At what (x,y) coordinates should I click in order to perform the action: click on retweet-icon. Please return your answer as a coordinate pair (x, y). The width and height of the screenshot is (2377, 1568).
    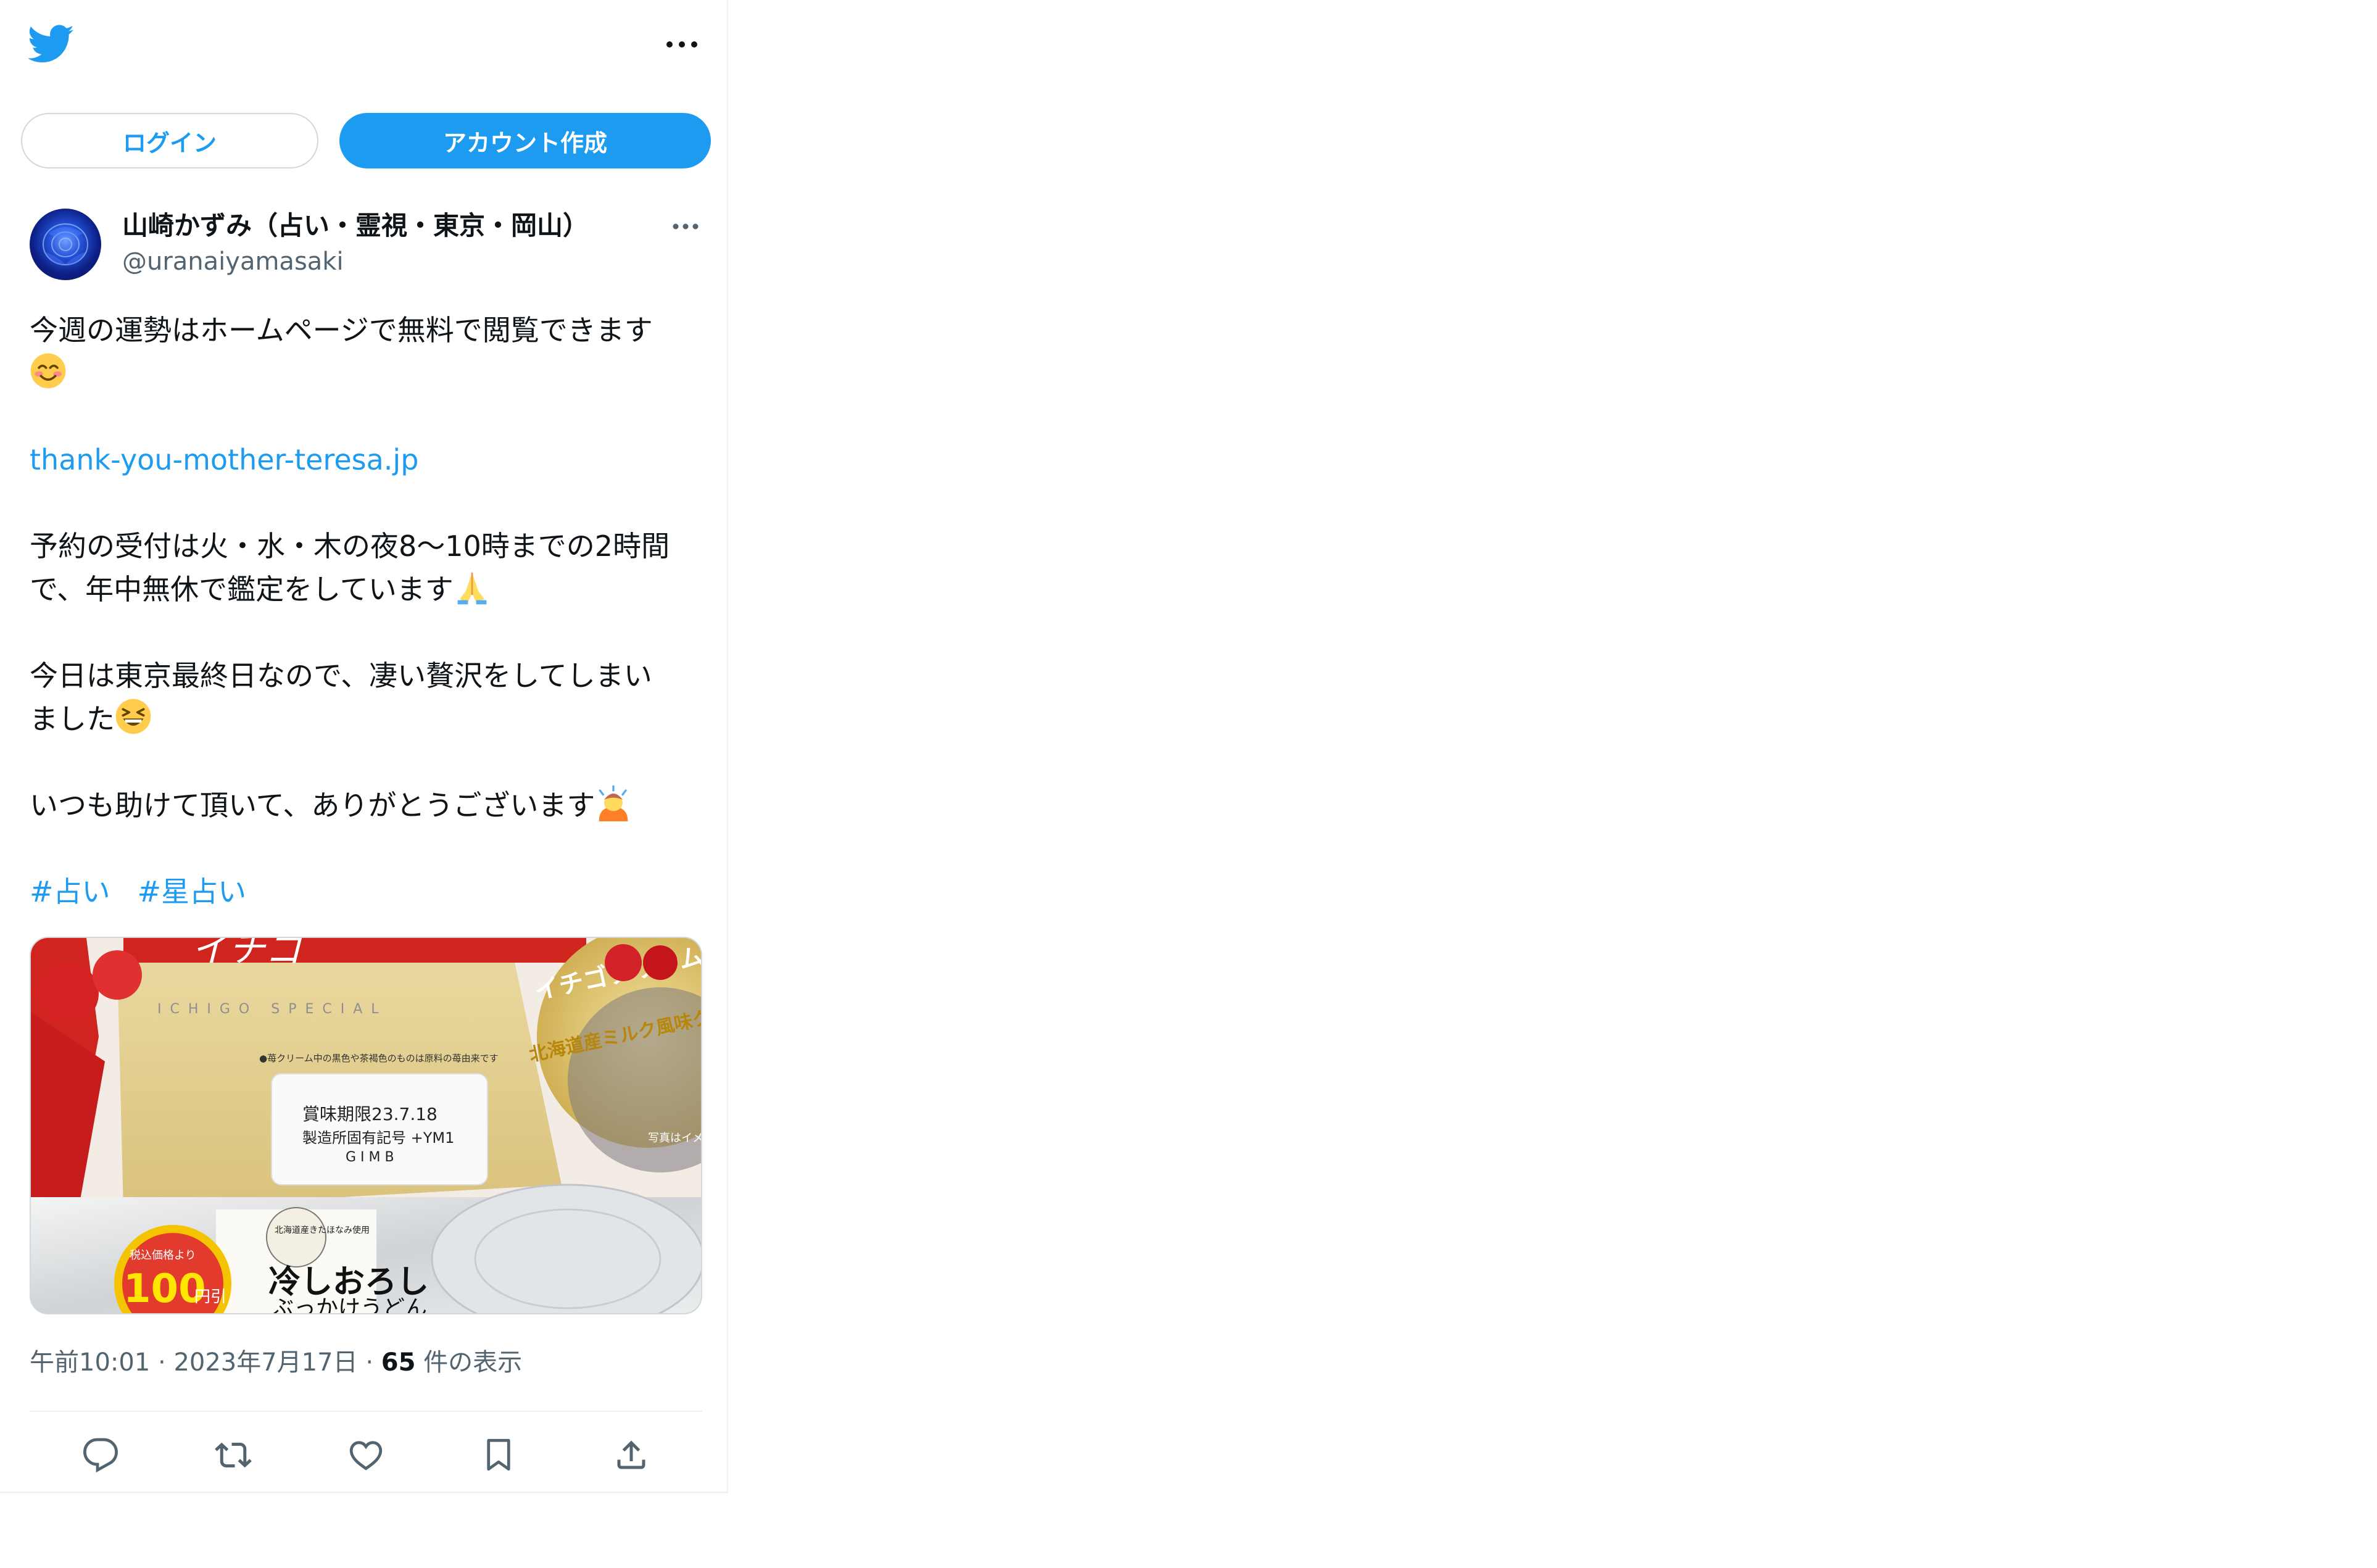
    Looking at the image, I should click on (233, 1455).